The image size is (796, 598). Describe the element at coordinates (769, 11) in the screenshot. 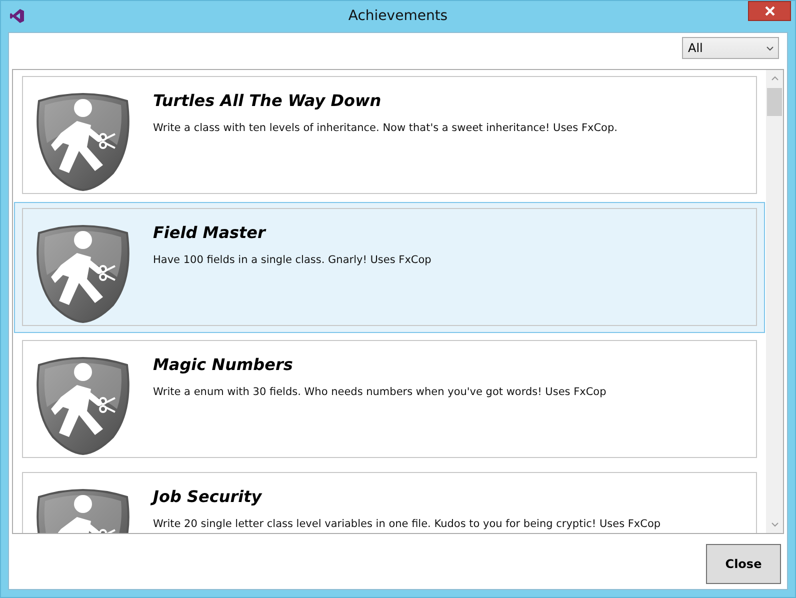

I see `close-icon` at that location.